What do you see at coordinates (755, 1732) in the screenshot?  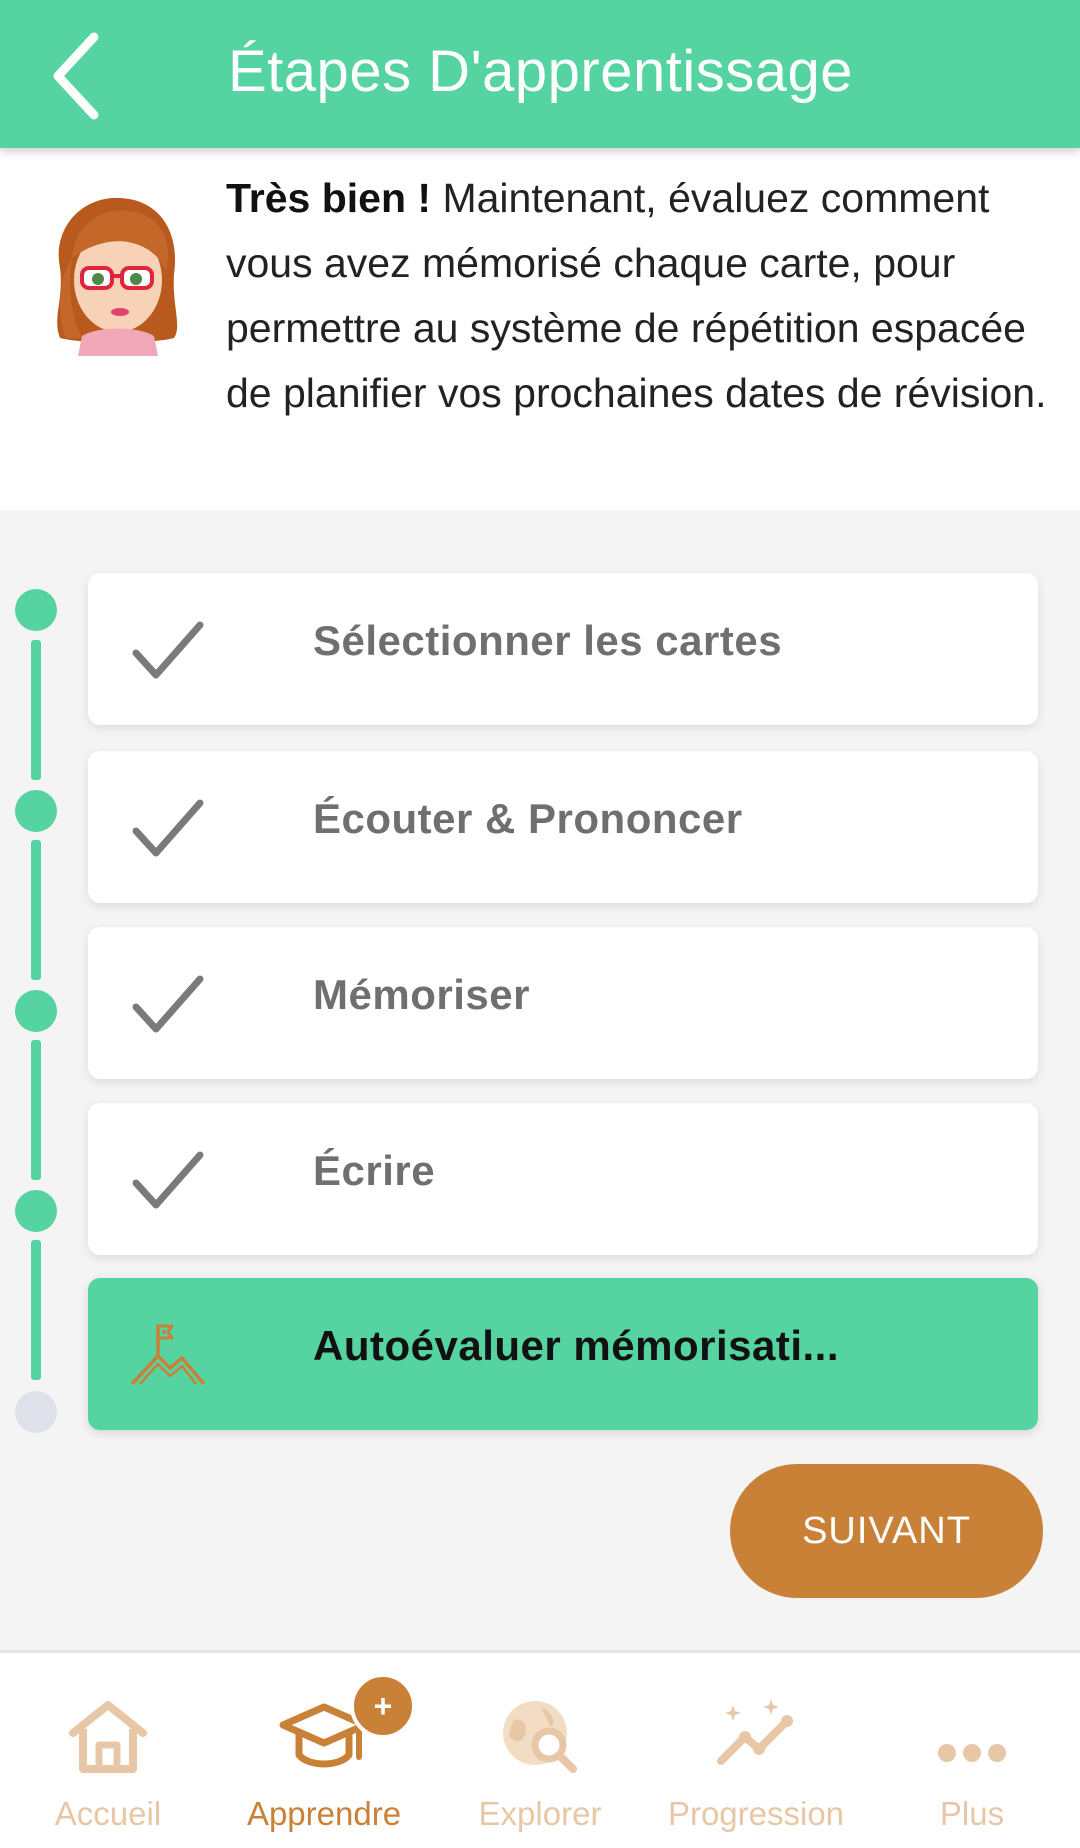 I see `trend-chart-icon` at bounding box center [755, 1732].